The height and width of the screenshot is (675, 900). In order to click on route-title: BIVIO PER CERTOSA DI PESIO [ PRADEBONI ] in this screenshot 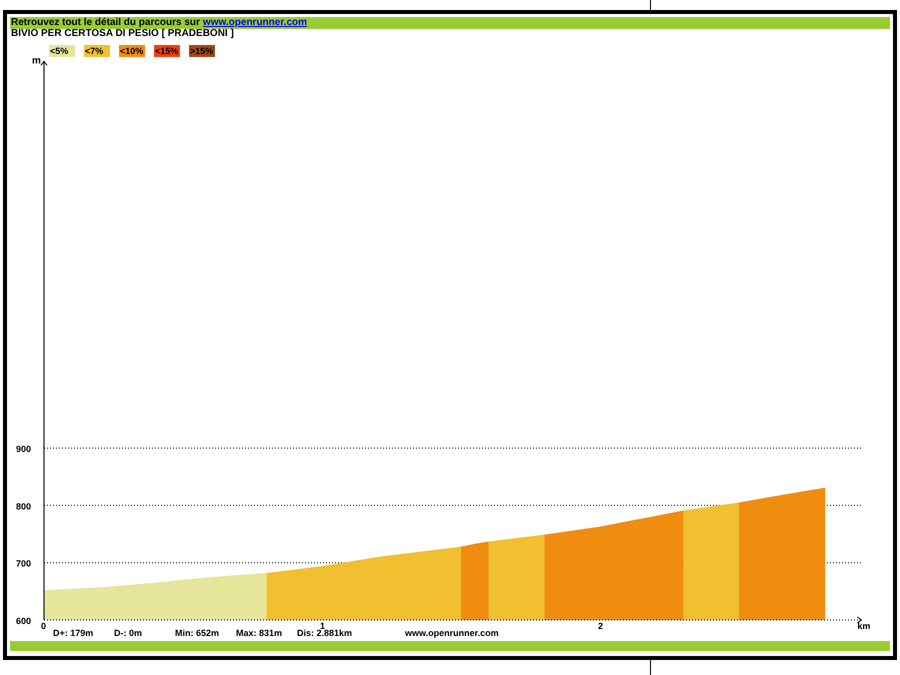, I will do `click(122, 34)`.